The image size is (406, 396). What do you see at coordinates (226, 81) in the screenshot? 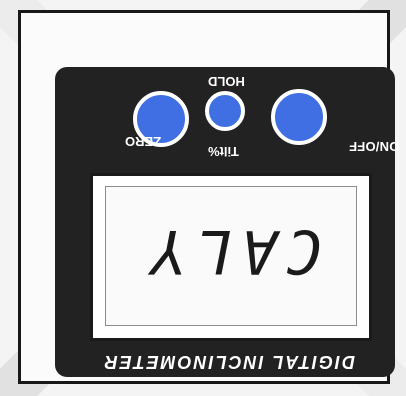
I see `hold-label: HOLD` at bounding box center [226, 81].